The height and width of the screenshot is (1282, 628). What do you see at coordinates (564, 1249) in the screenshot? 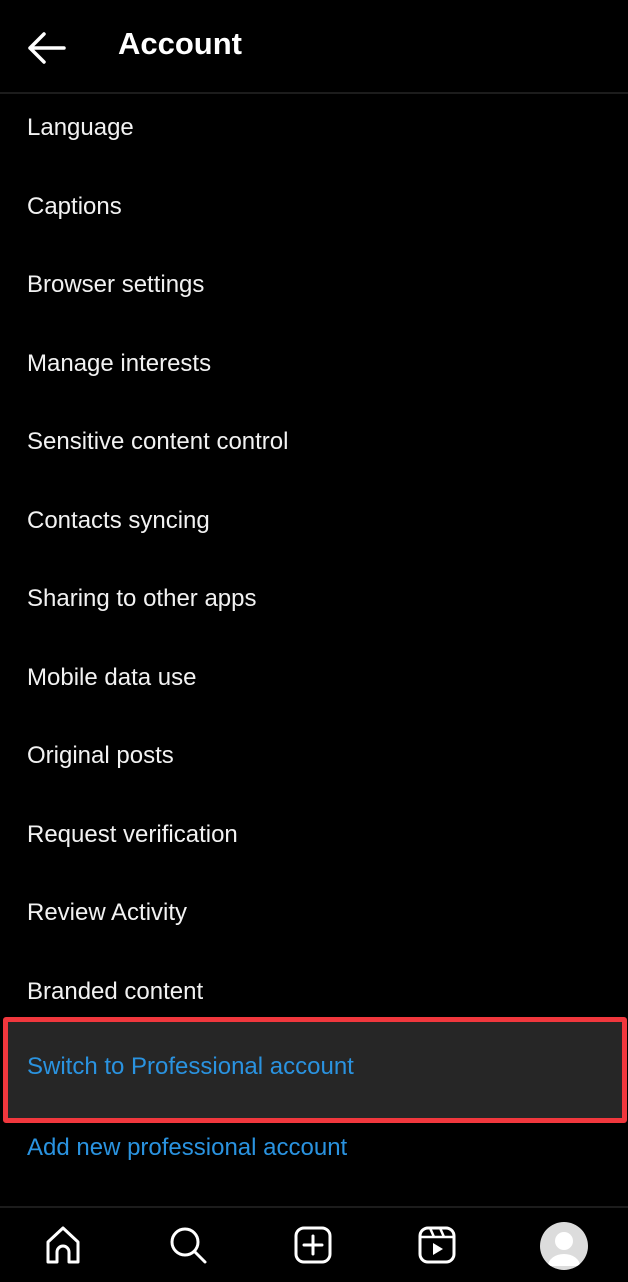
I see `user-silhouette-icon` at bounding box center [564, 1249].